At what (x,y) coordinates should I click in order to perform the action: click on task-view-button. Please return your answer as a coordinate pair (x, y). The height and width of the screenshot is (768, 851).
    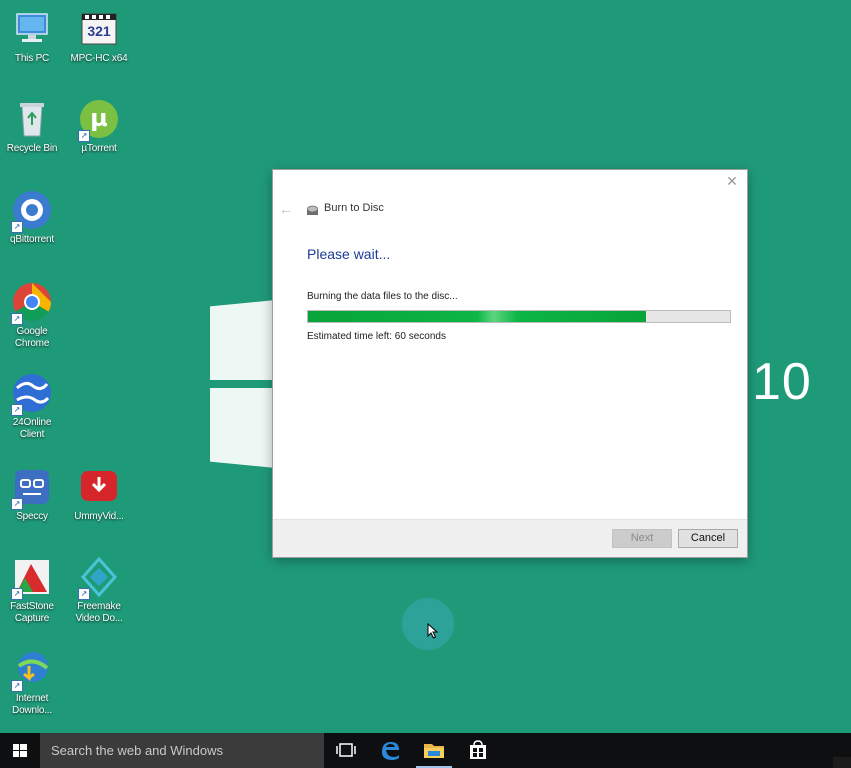
    Looking at the image, I should click on (346, 750).